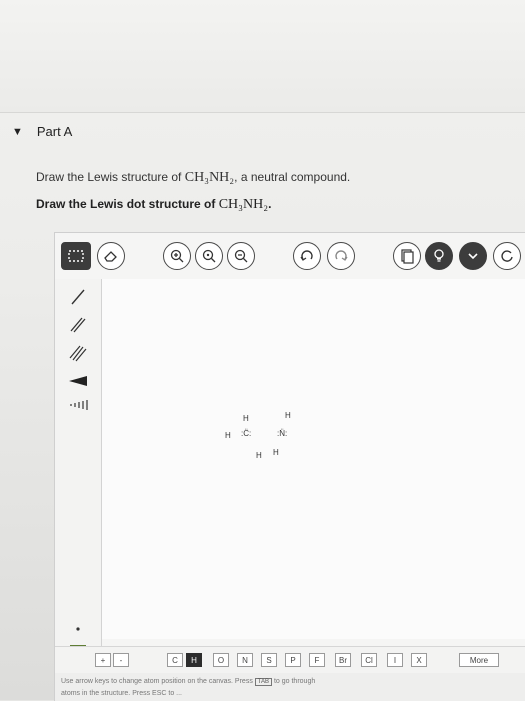  Describe the element at coordinates (419, 660) in the screenshot. I see `element-x-button: X` at that location.